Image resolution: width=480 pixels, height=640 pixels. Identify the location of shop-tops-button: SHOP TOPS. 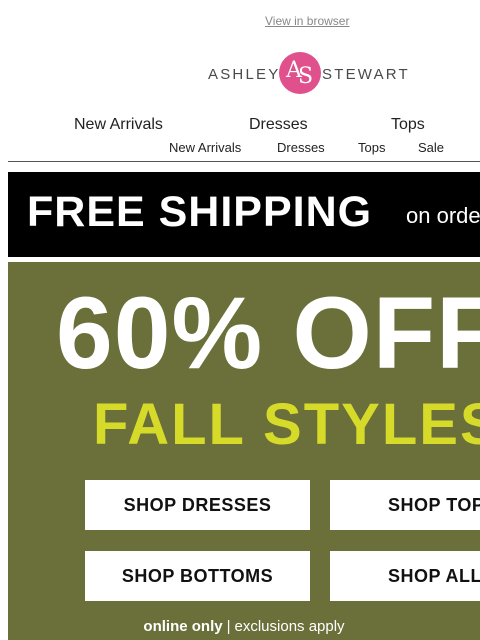
(405, 505).